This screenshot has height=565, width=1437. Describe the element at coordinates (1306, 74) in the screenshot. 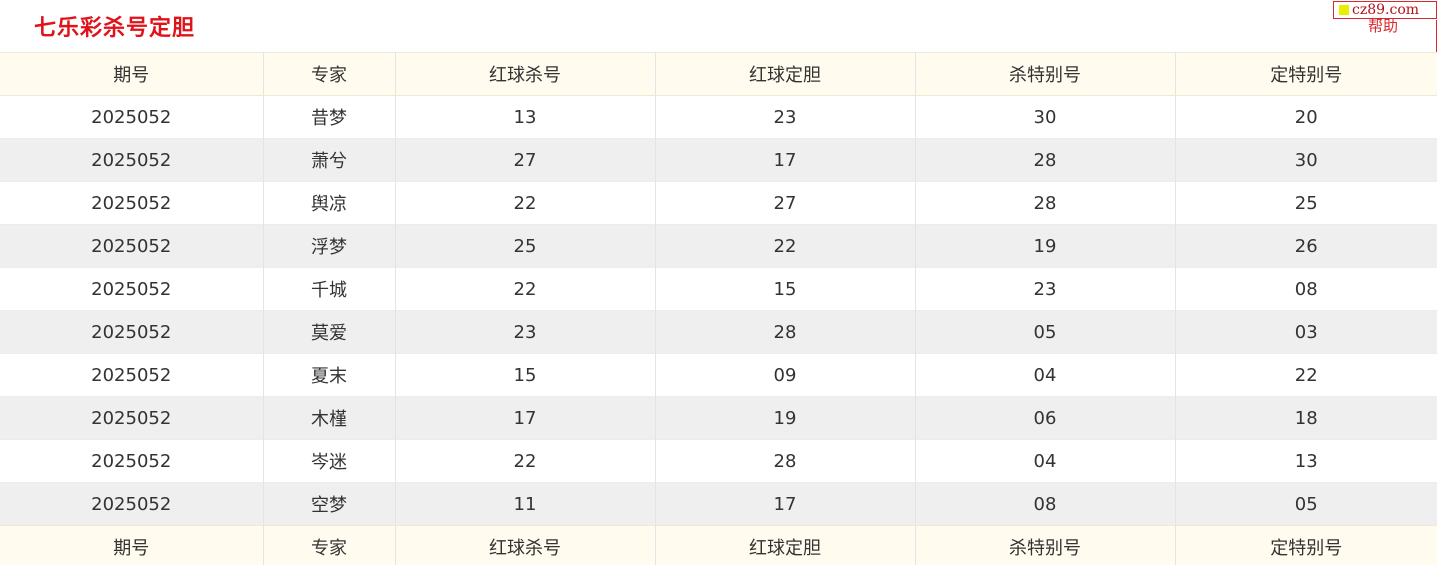

I see `header-special-pick: 定特别号` at that location.